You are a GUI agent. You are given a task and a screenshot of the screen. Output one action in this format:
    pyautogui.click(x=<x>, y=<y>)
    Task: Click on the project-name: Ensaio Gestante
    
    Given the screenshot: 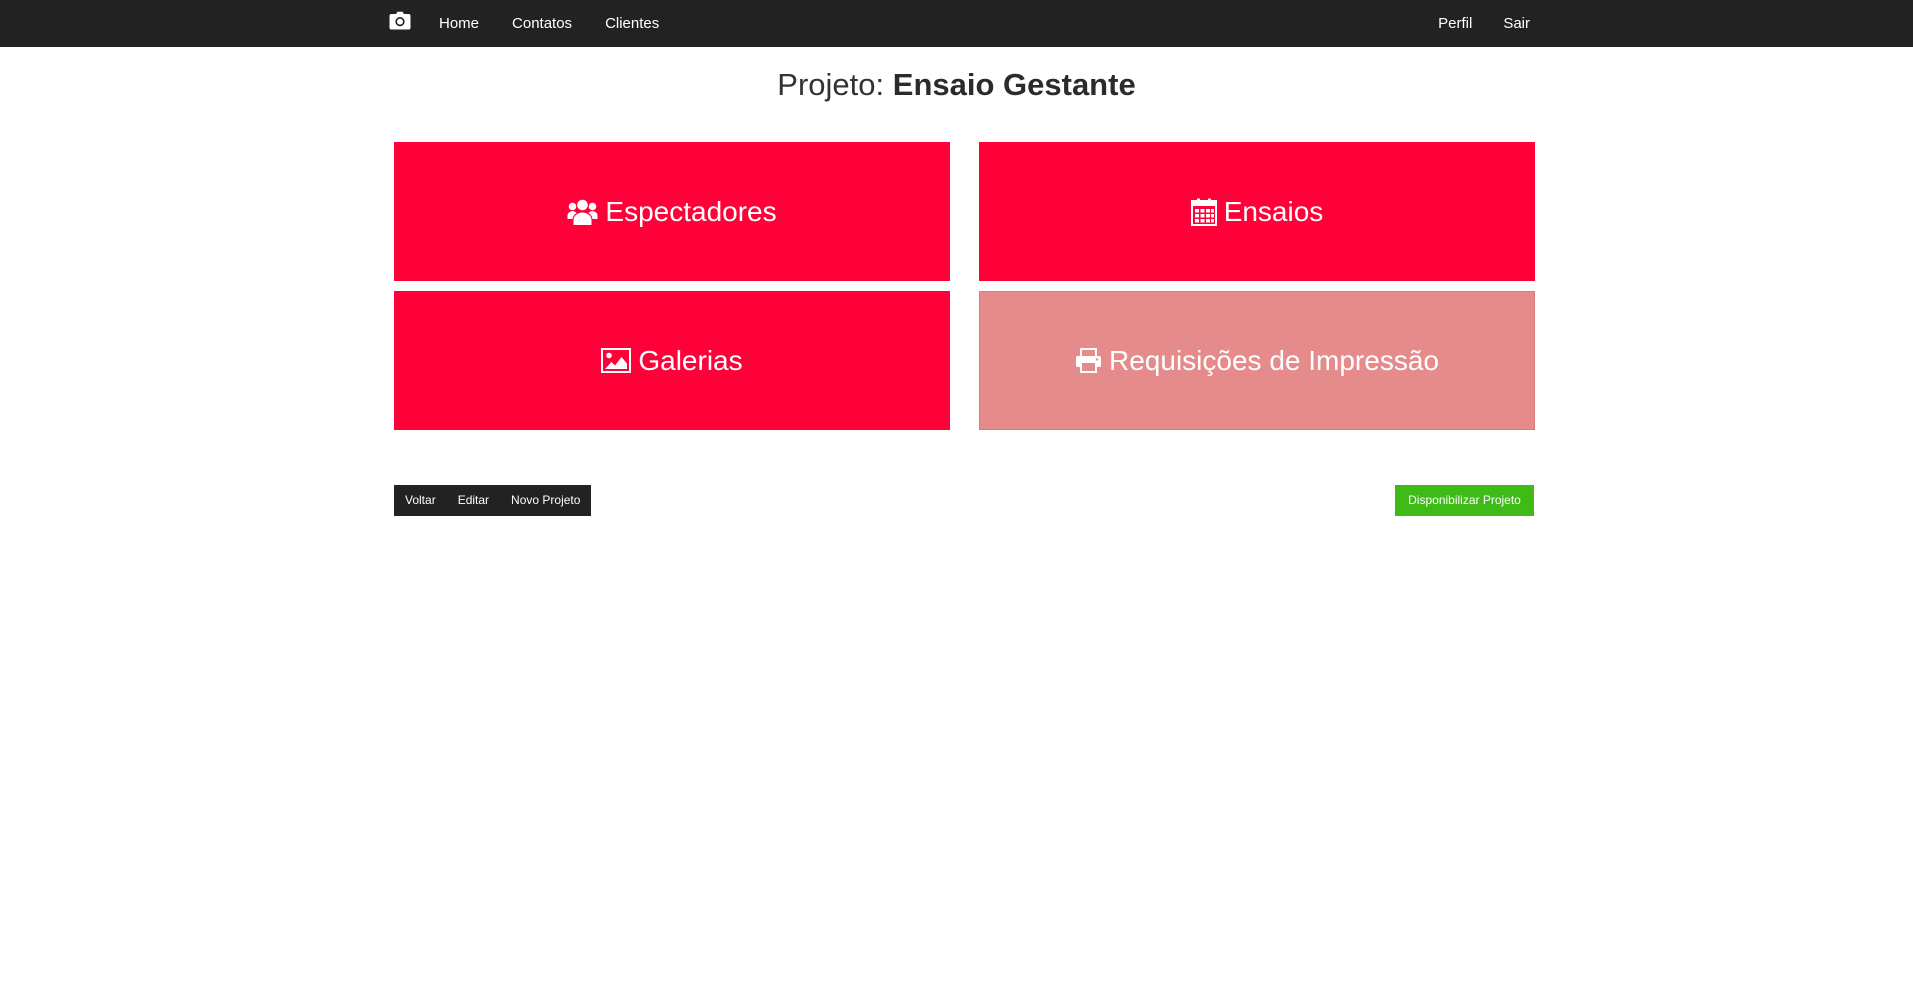 What is the action you would take?
    pyautogui.click(x=1014, y=84)
    